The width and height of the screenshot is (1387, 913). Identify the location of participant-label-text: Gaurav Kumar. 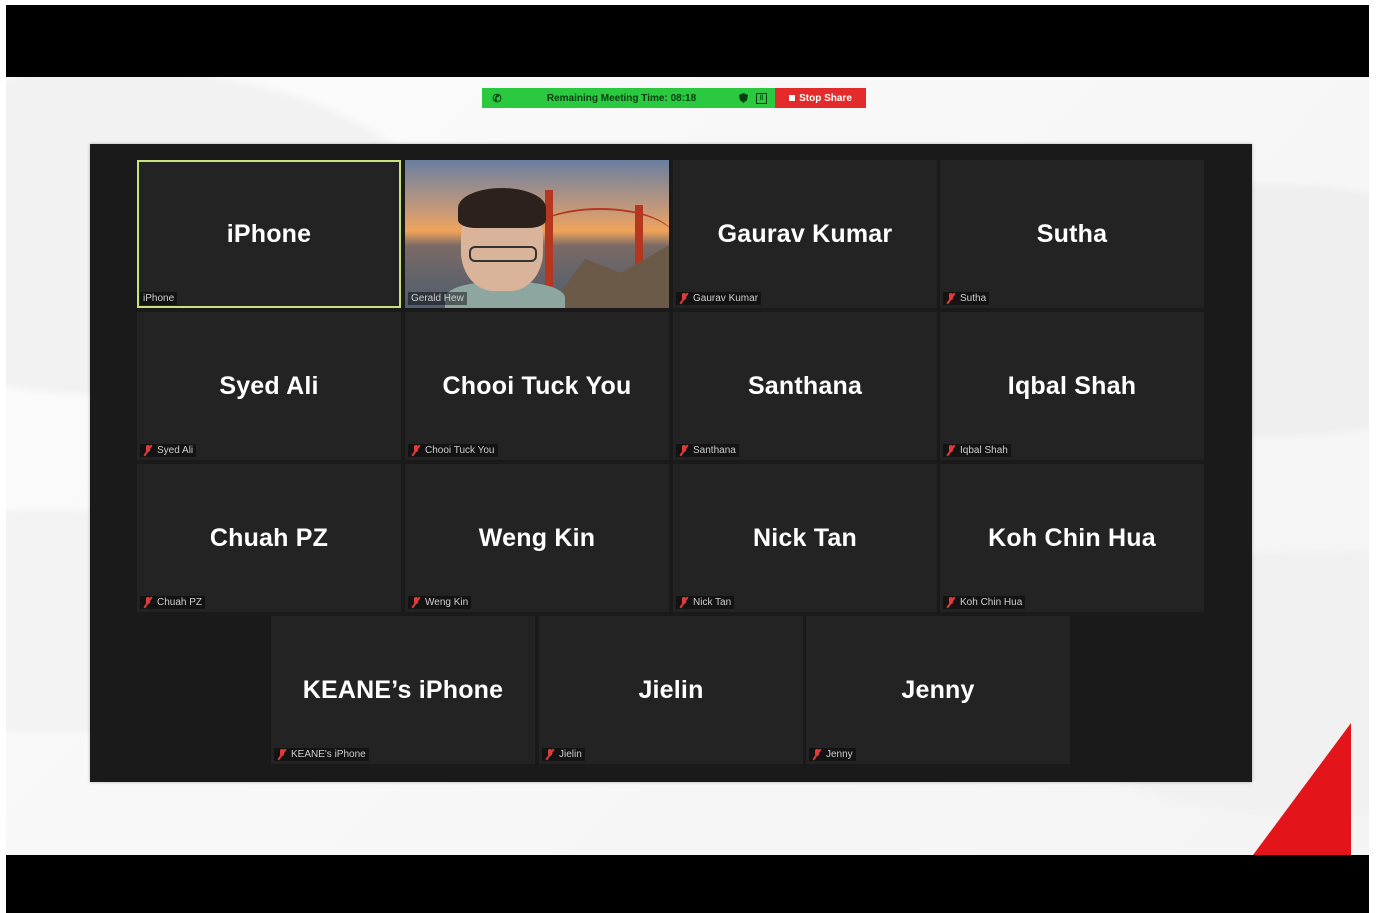
(726, 298).